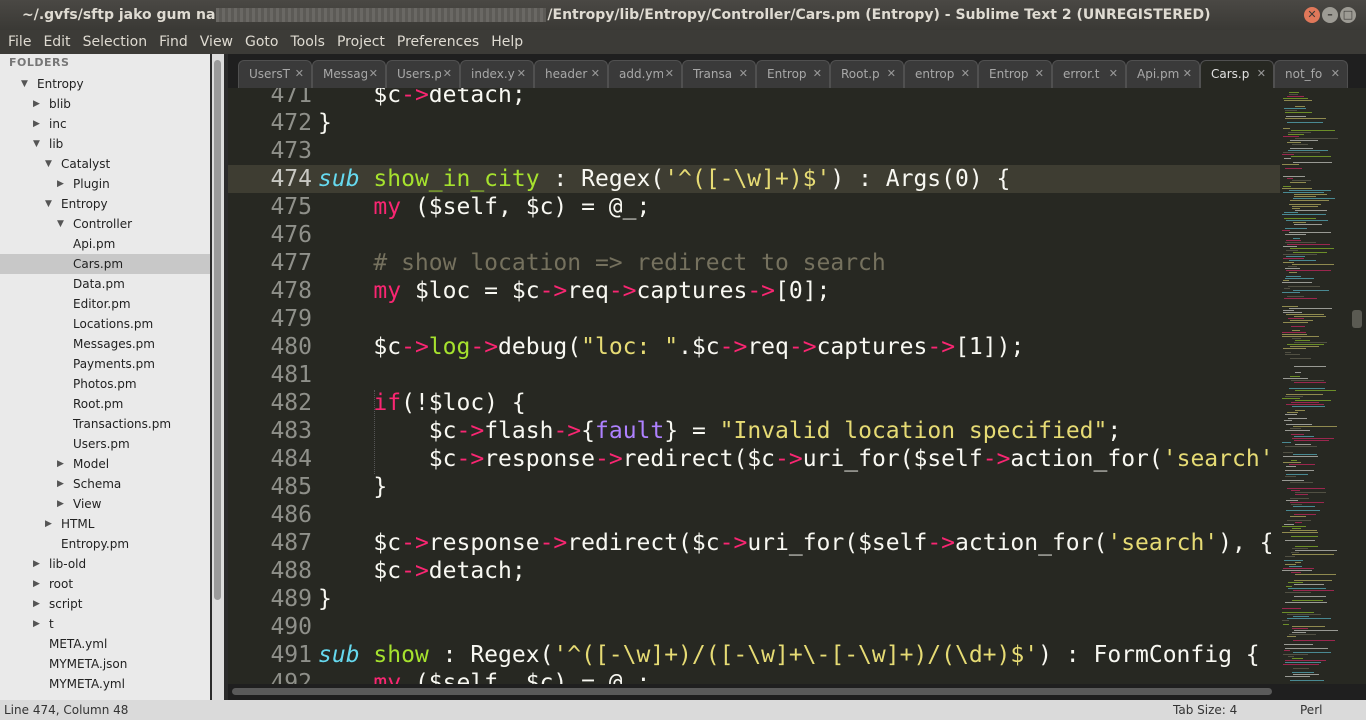 This screenshot has width=1366, height=720. Describe the element at coordinates (361, 42) in the screenshot. I see `menu-project: Project` at that location.